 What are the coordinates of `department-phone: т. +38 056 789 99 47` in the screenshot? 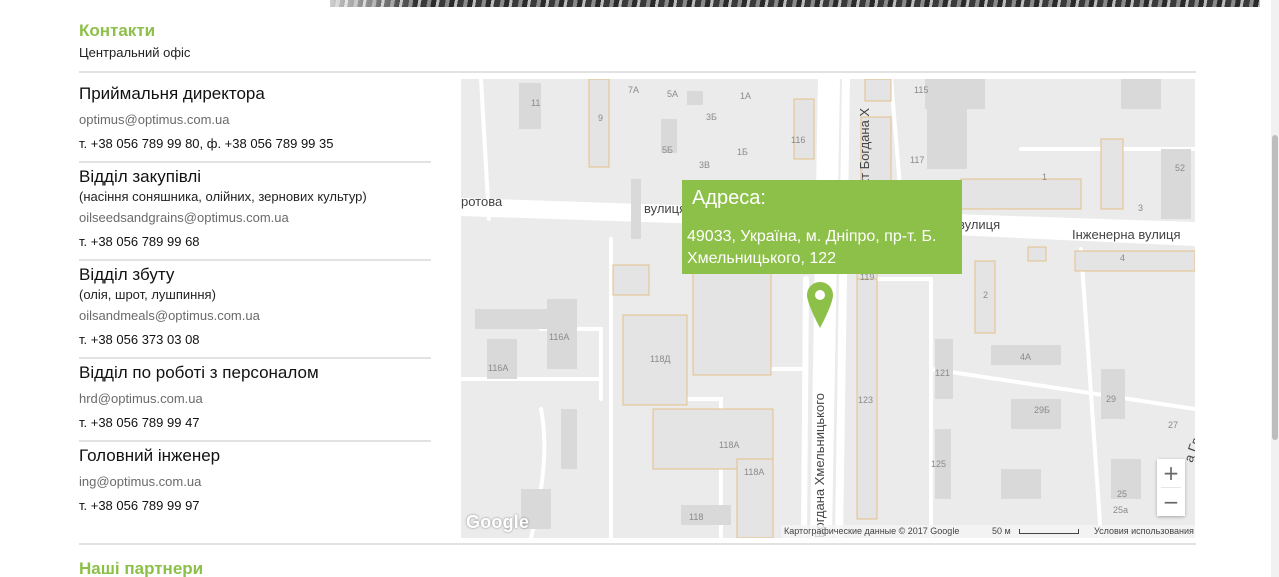 It's located at (139, 422).